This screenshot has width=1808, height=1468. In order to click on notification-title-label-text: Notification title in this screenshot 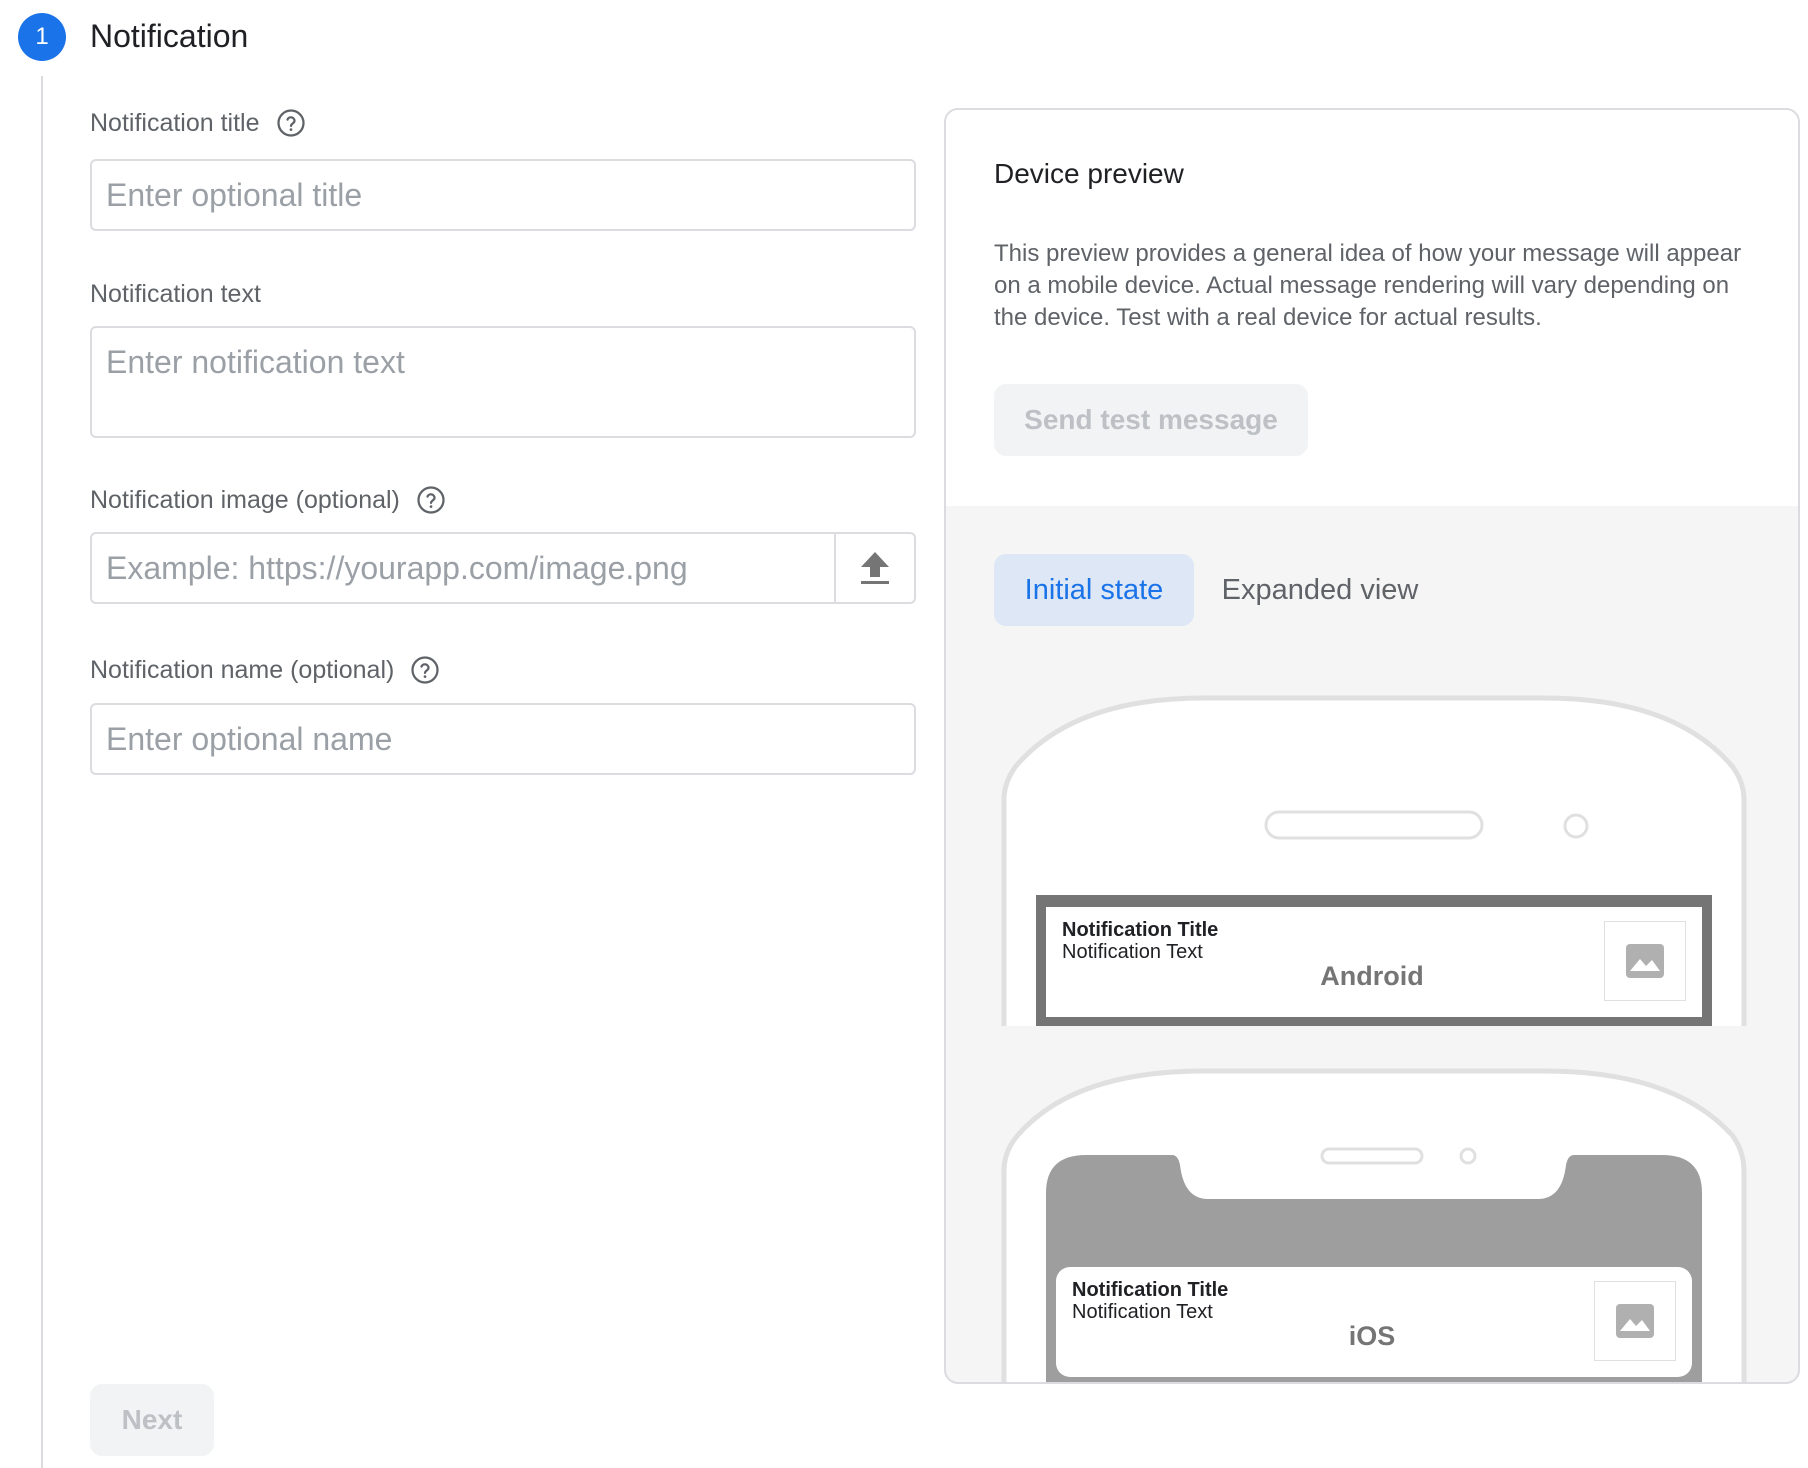, I will do `click(175, 123)`.